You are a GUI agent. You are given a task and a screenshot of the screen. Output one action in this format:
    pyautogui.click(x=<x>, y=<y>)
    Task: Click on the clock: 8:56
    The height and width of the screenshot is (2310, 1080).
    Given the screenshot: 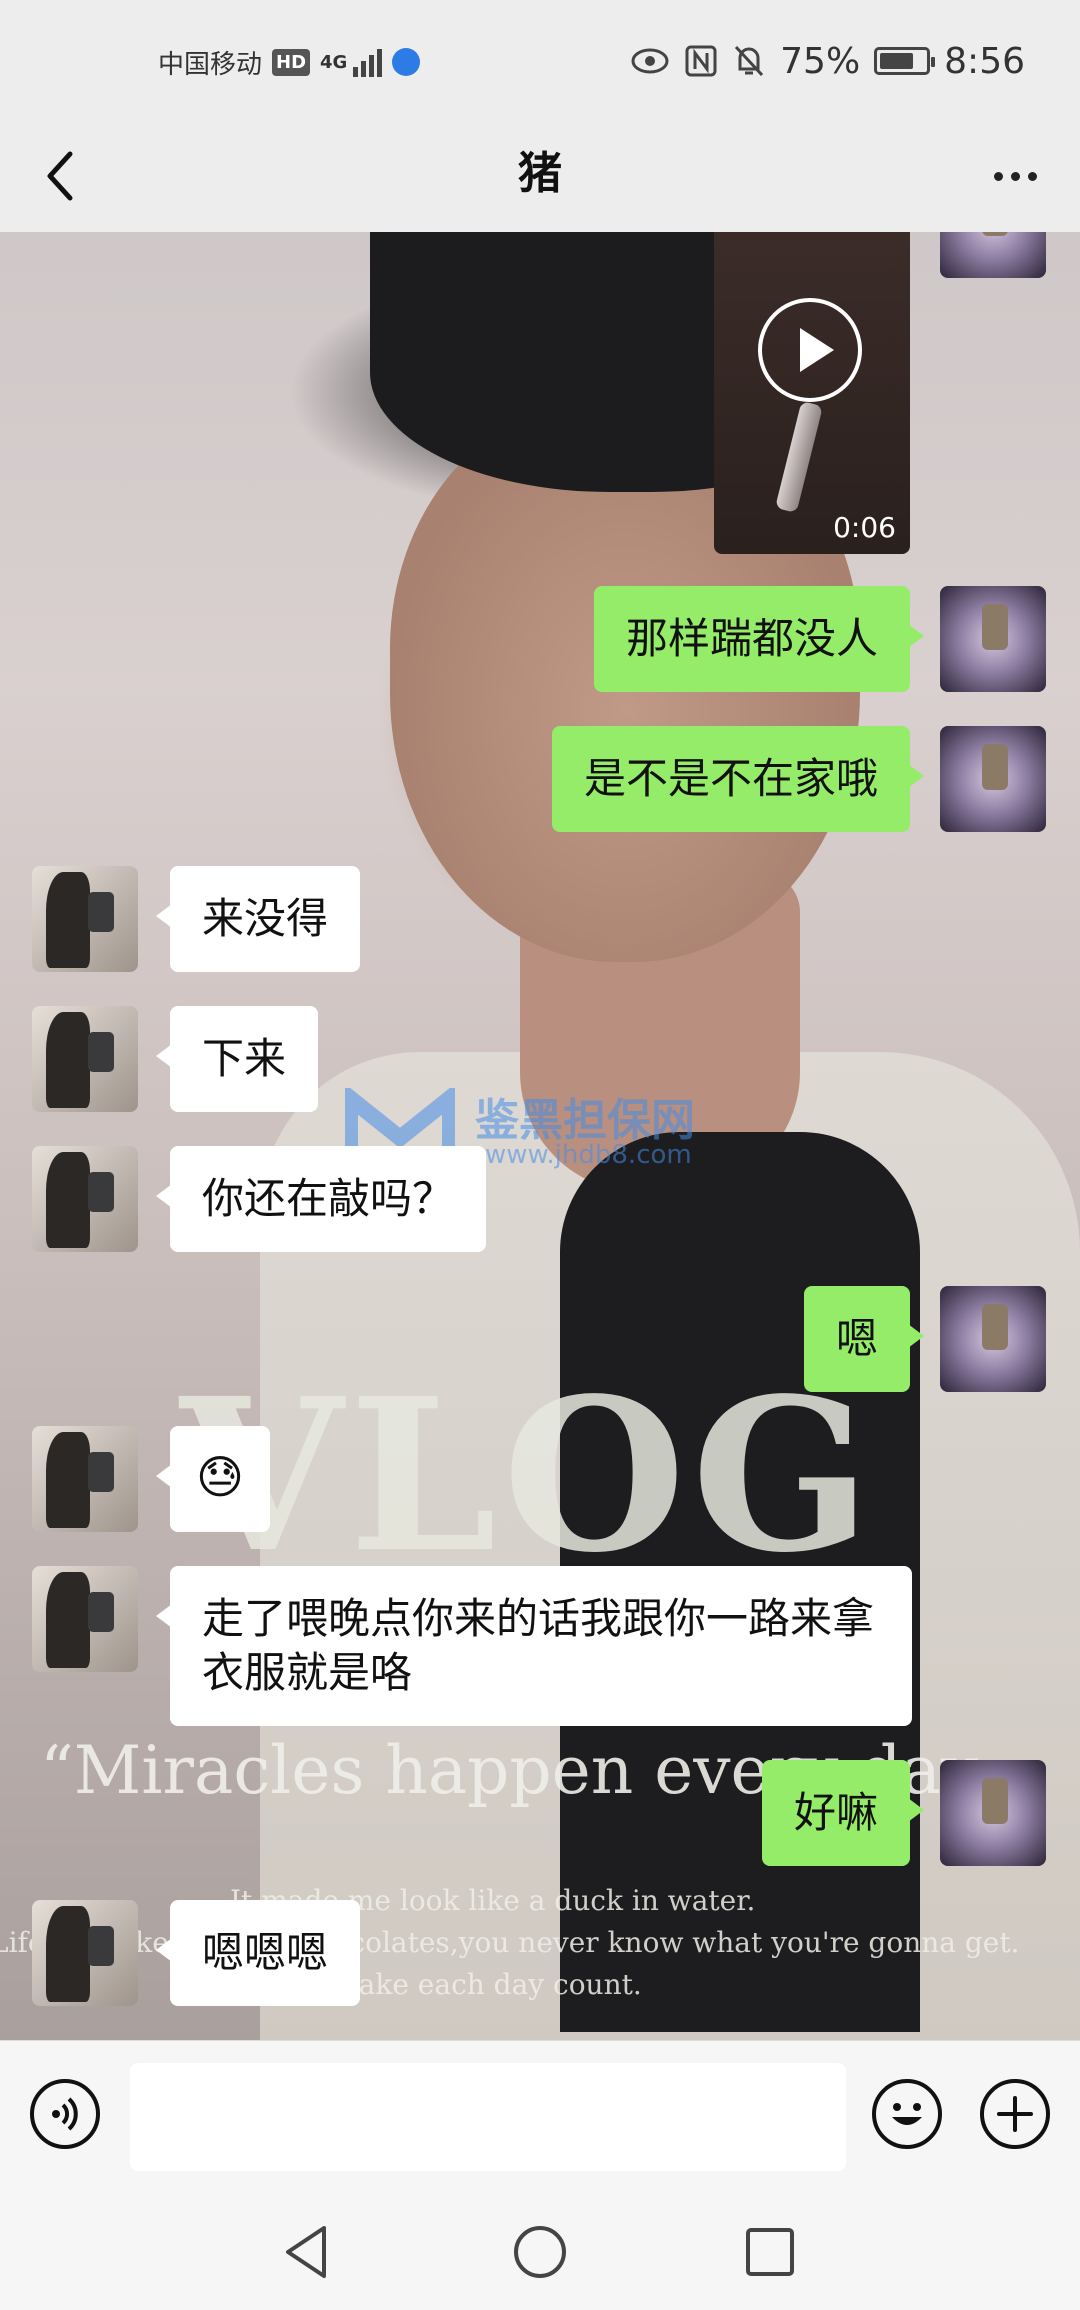 What is the action you would take?
    pyautogui.click(x=984, y=61)
    